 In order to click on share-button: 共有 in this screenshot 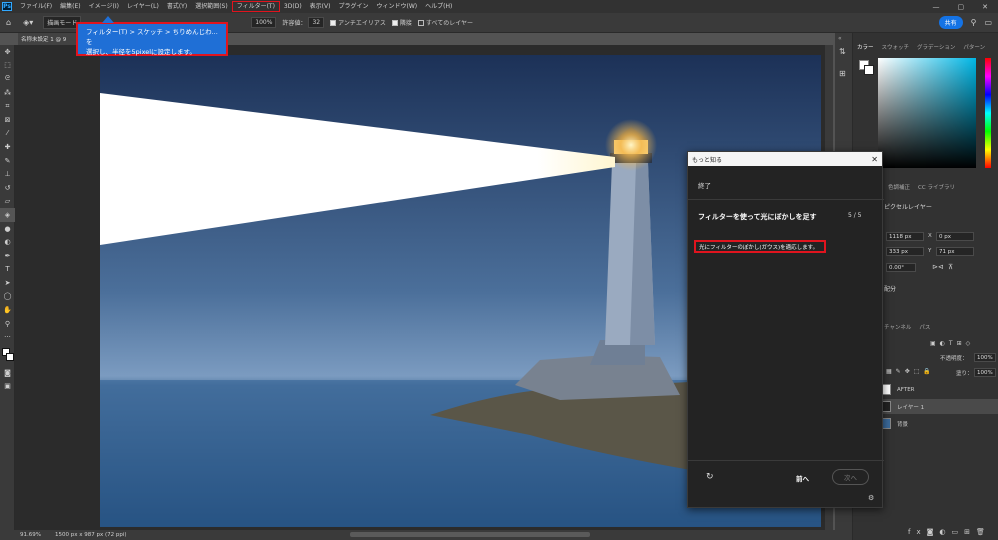, I will do `click(950, 22)`.